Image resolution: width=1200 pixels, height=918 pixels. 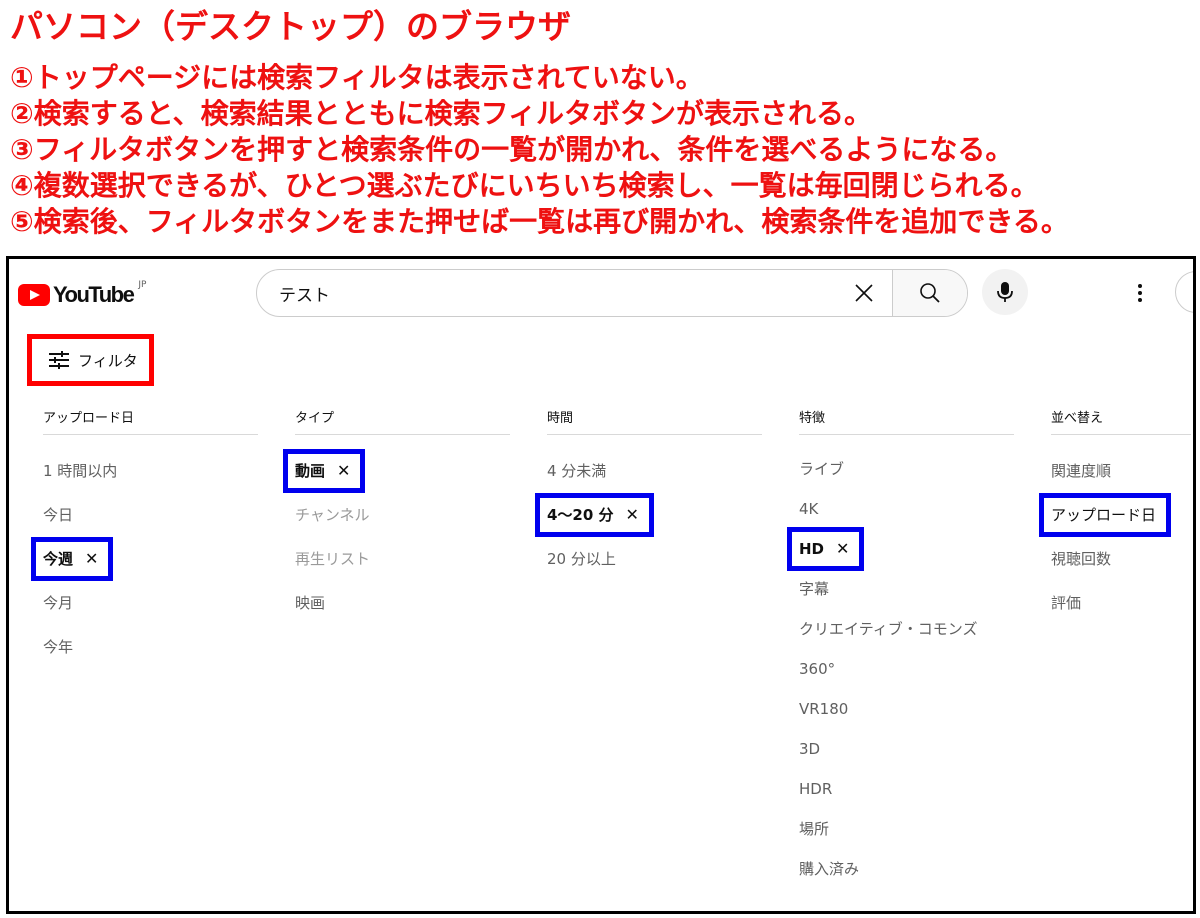 What do you see at coordinates (150, 647) in the screenshot?
I see `filter-option: 今年` at bounding box center [150, 647].